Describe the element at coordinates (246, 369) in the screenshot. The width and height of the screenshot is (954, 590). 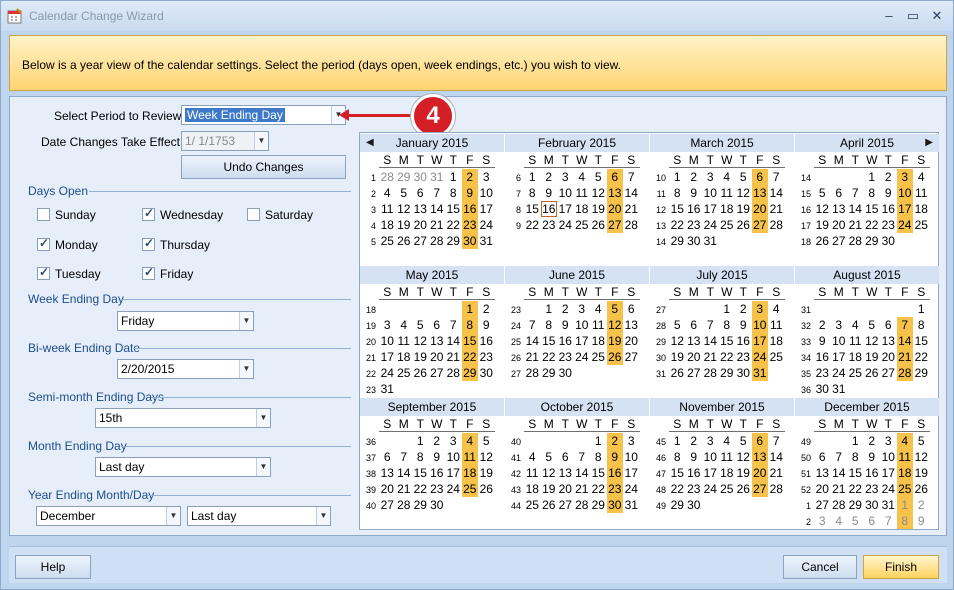
I see `chevron-down-icon: ▼` at that location.